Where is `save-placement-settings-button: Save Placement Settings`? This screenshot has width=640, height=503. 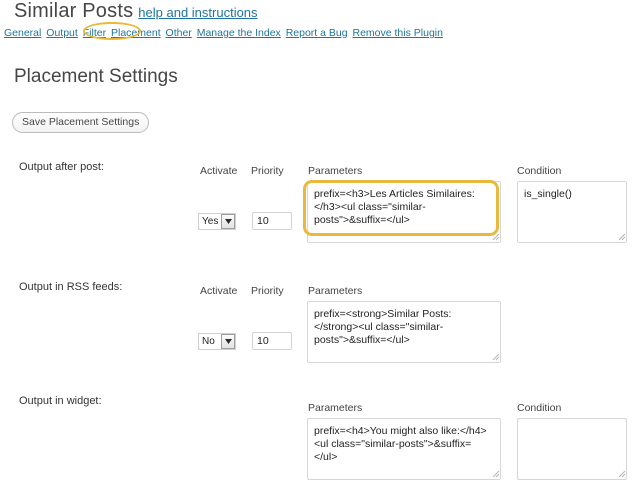 save-placement-settings-button: Save Placement Settings is located at coordinates (81, 122).